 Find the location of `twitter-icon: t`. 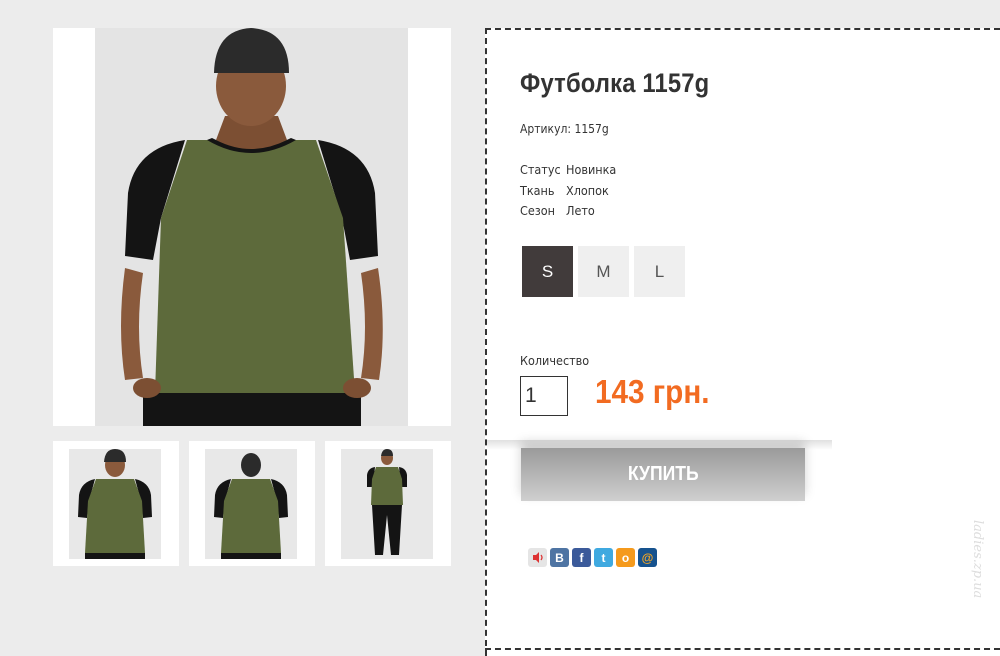

twitter-icon: t is located at coordinates (603, 557).